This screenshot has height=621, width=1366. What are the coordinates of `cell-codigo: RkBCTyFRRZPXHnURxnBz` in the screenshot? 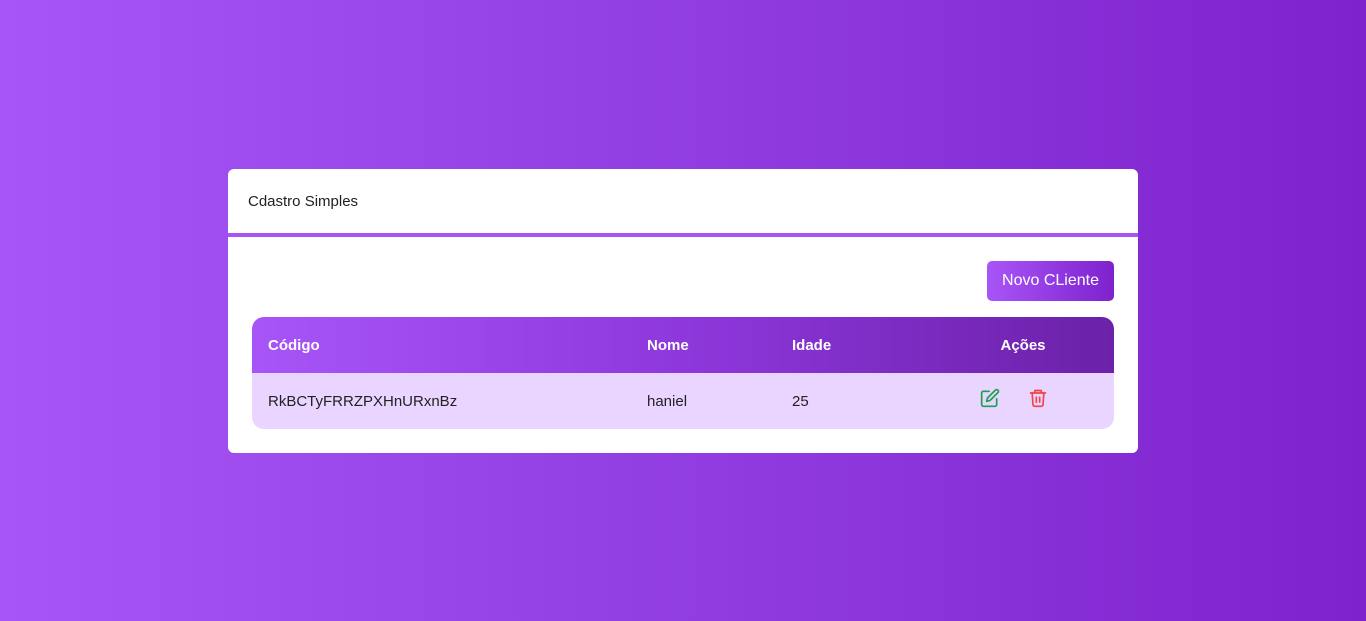 It's located at (363, 401).